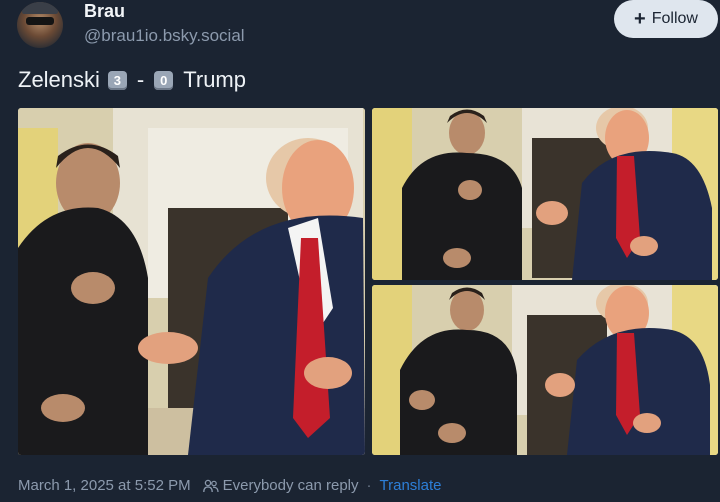  I want to click on author-display-name: Brau, so click(104, 11).